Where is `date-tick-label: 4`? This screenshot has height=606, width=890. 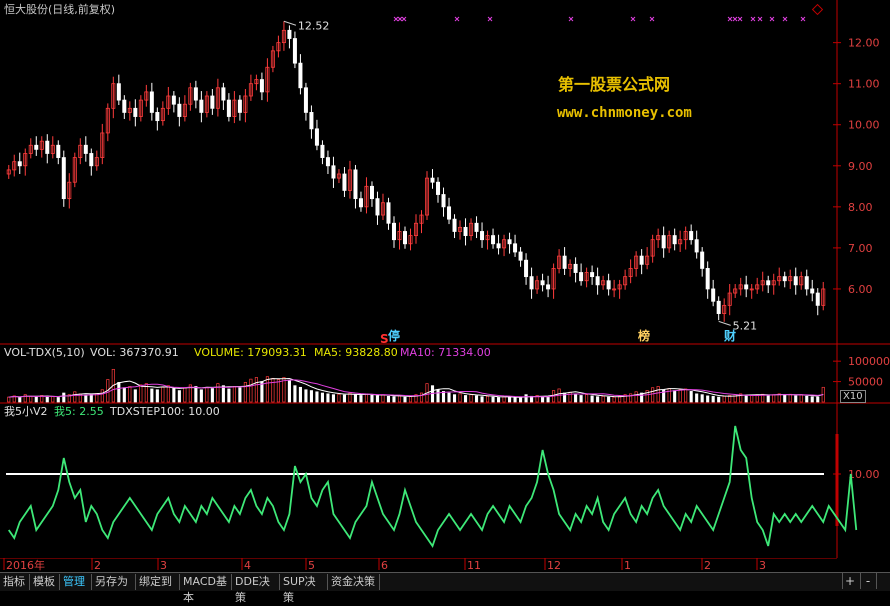 date-tick-label: 4 is located at coordinates (247, 565).